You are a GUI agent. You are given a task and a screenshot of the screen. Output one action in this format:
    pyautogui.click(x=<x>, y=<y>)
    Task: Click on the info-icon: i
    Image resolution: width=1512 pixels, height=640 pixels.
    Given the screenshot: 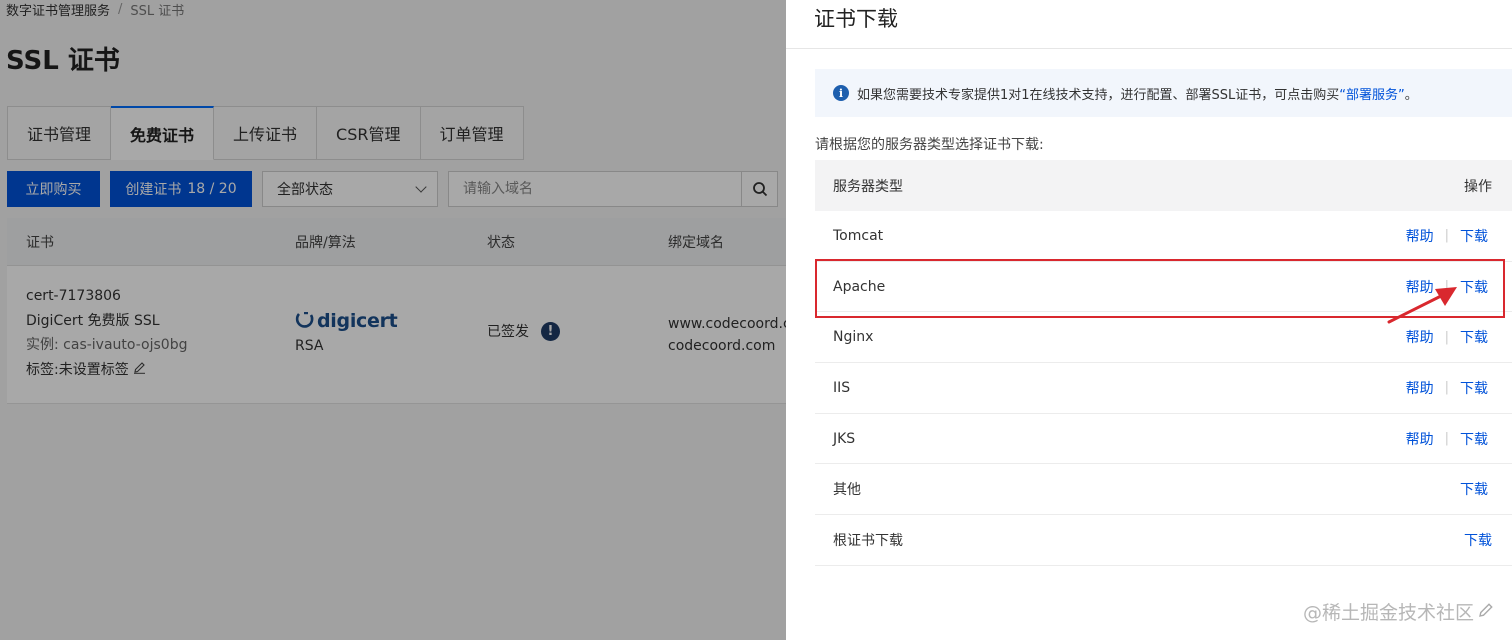 What is the action you would take?
    pyautogui.click(x=841, y=93)
    